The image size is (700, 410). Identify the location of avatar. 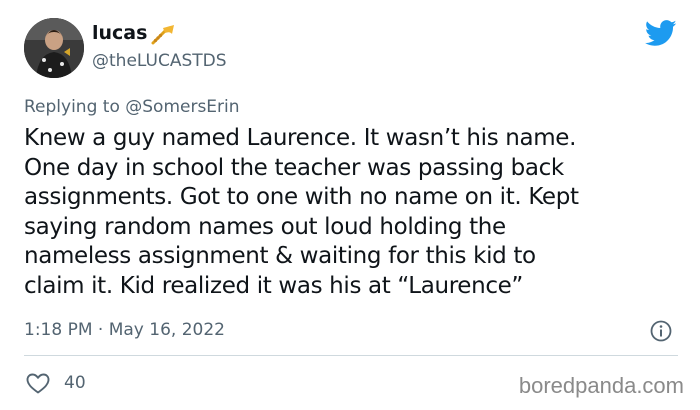
(54, 48).